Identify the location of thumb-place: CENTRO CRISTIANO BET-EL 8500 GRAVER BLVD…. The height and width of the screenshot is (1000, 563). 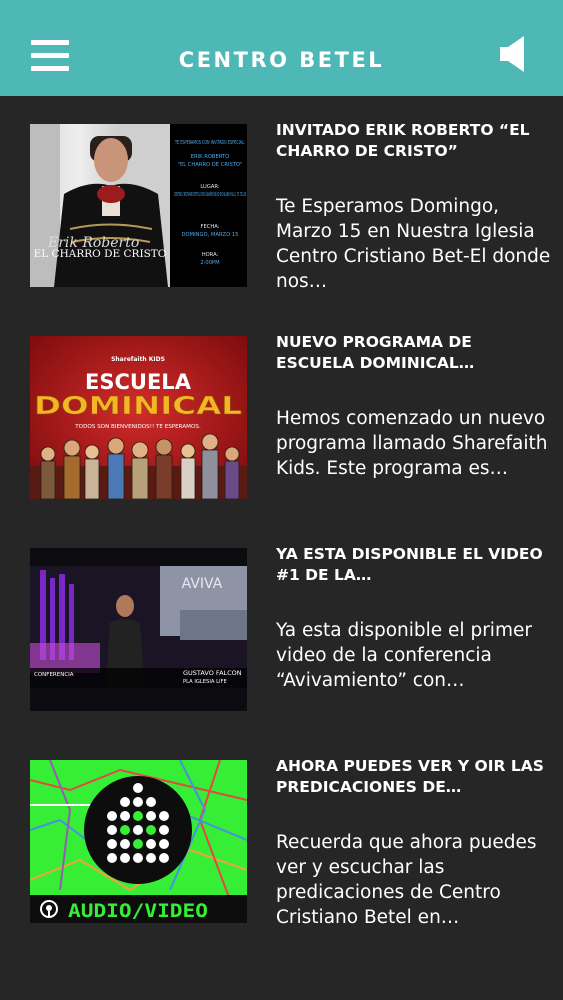
(210, 195).